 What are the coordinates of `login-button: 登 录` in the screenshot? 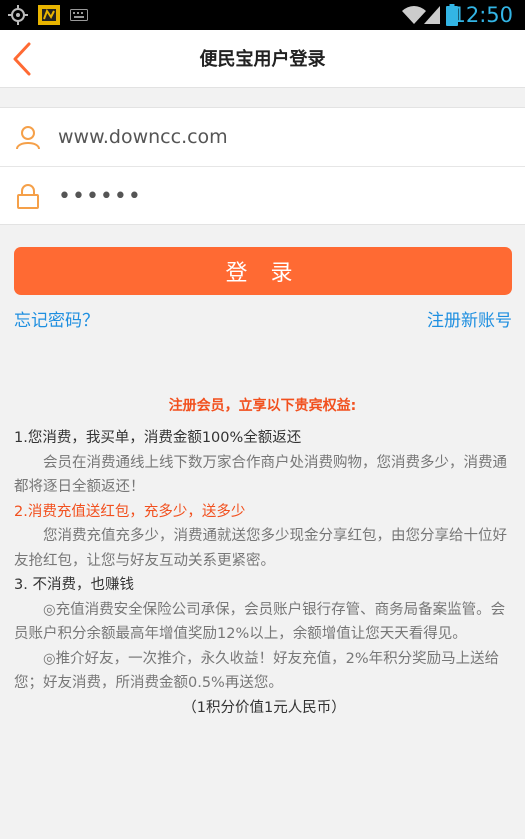 It's located at (263, 271).